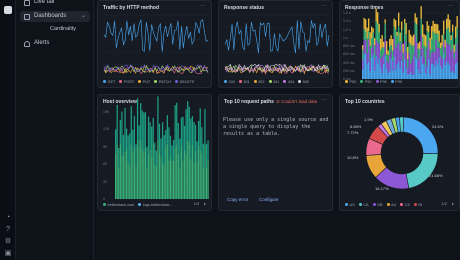 The image size is (460, 260). I want to click on legend-item: GB, so click(377, 205).